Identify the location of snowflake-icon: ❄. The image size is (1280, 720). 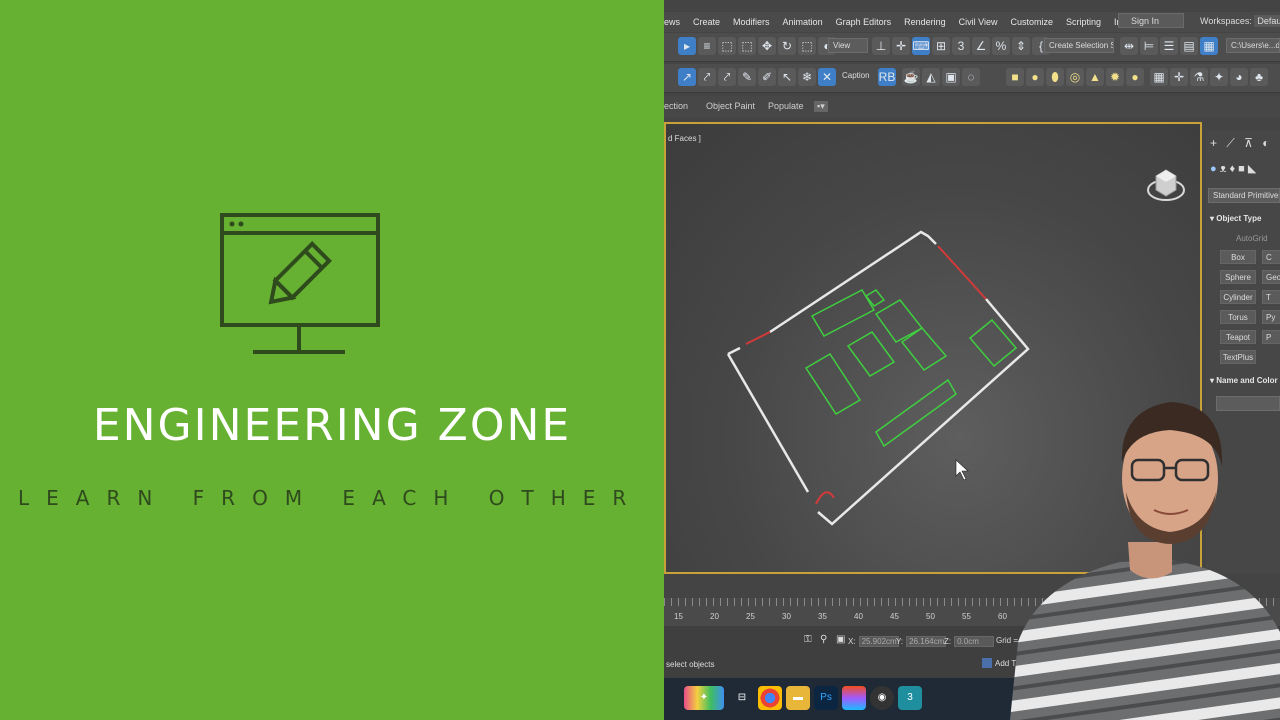
(807, 77).